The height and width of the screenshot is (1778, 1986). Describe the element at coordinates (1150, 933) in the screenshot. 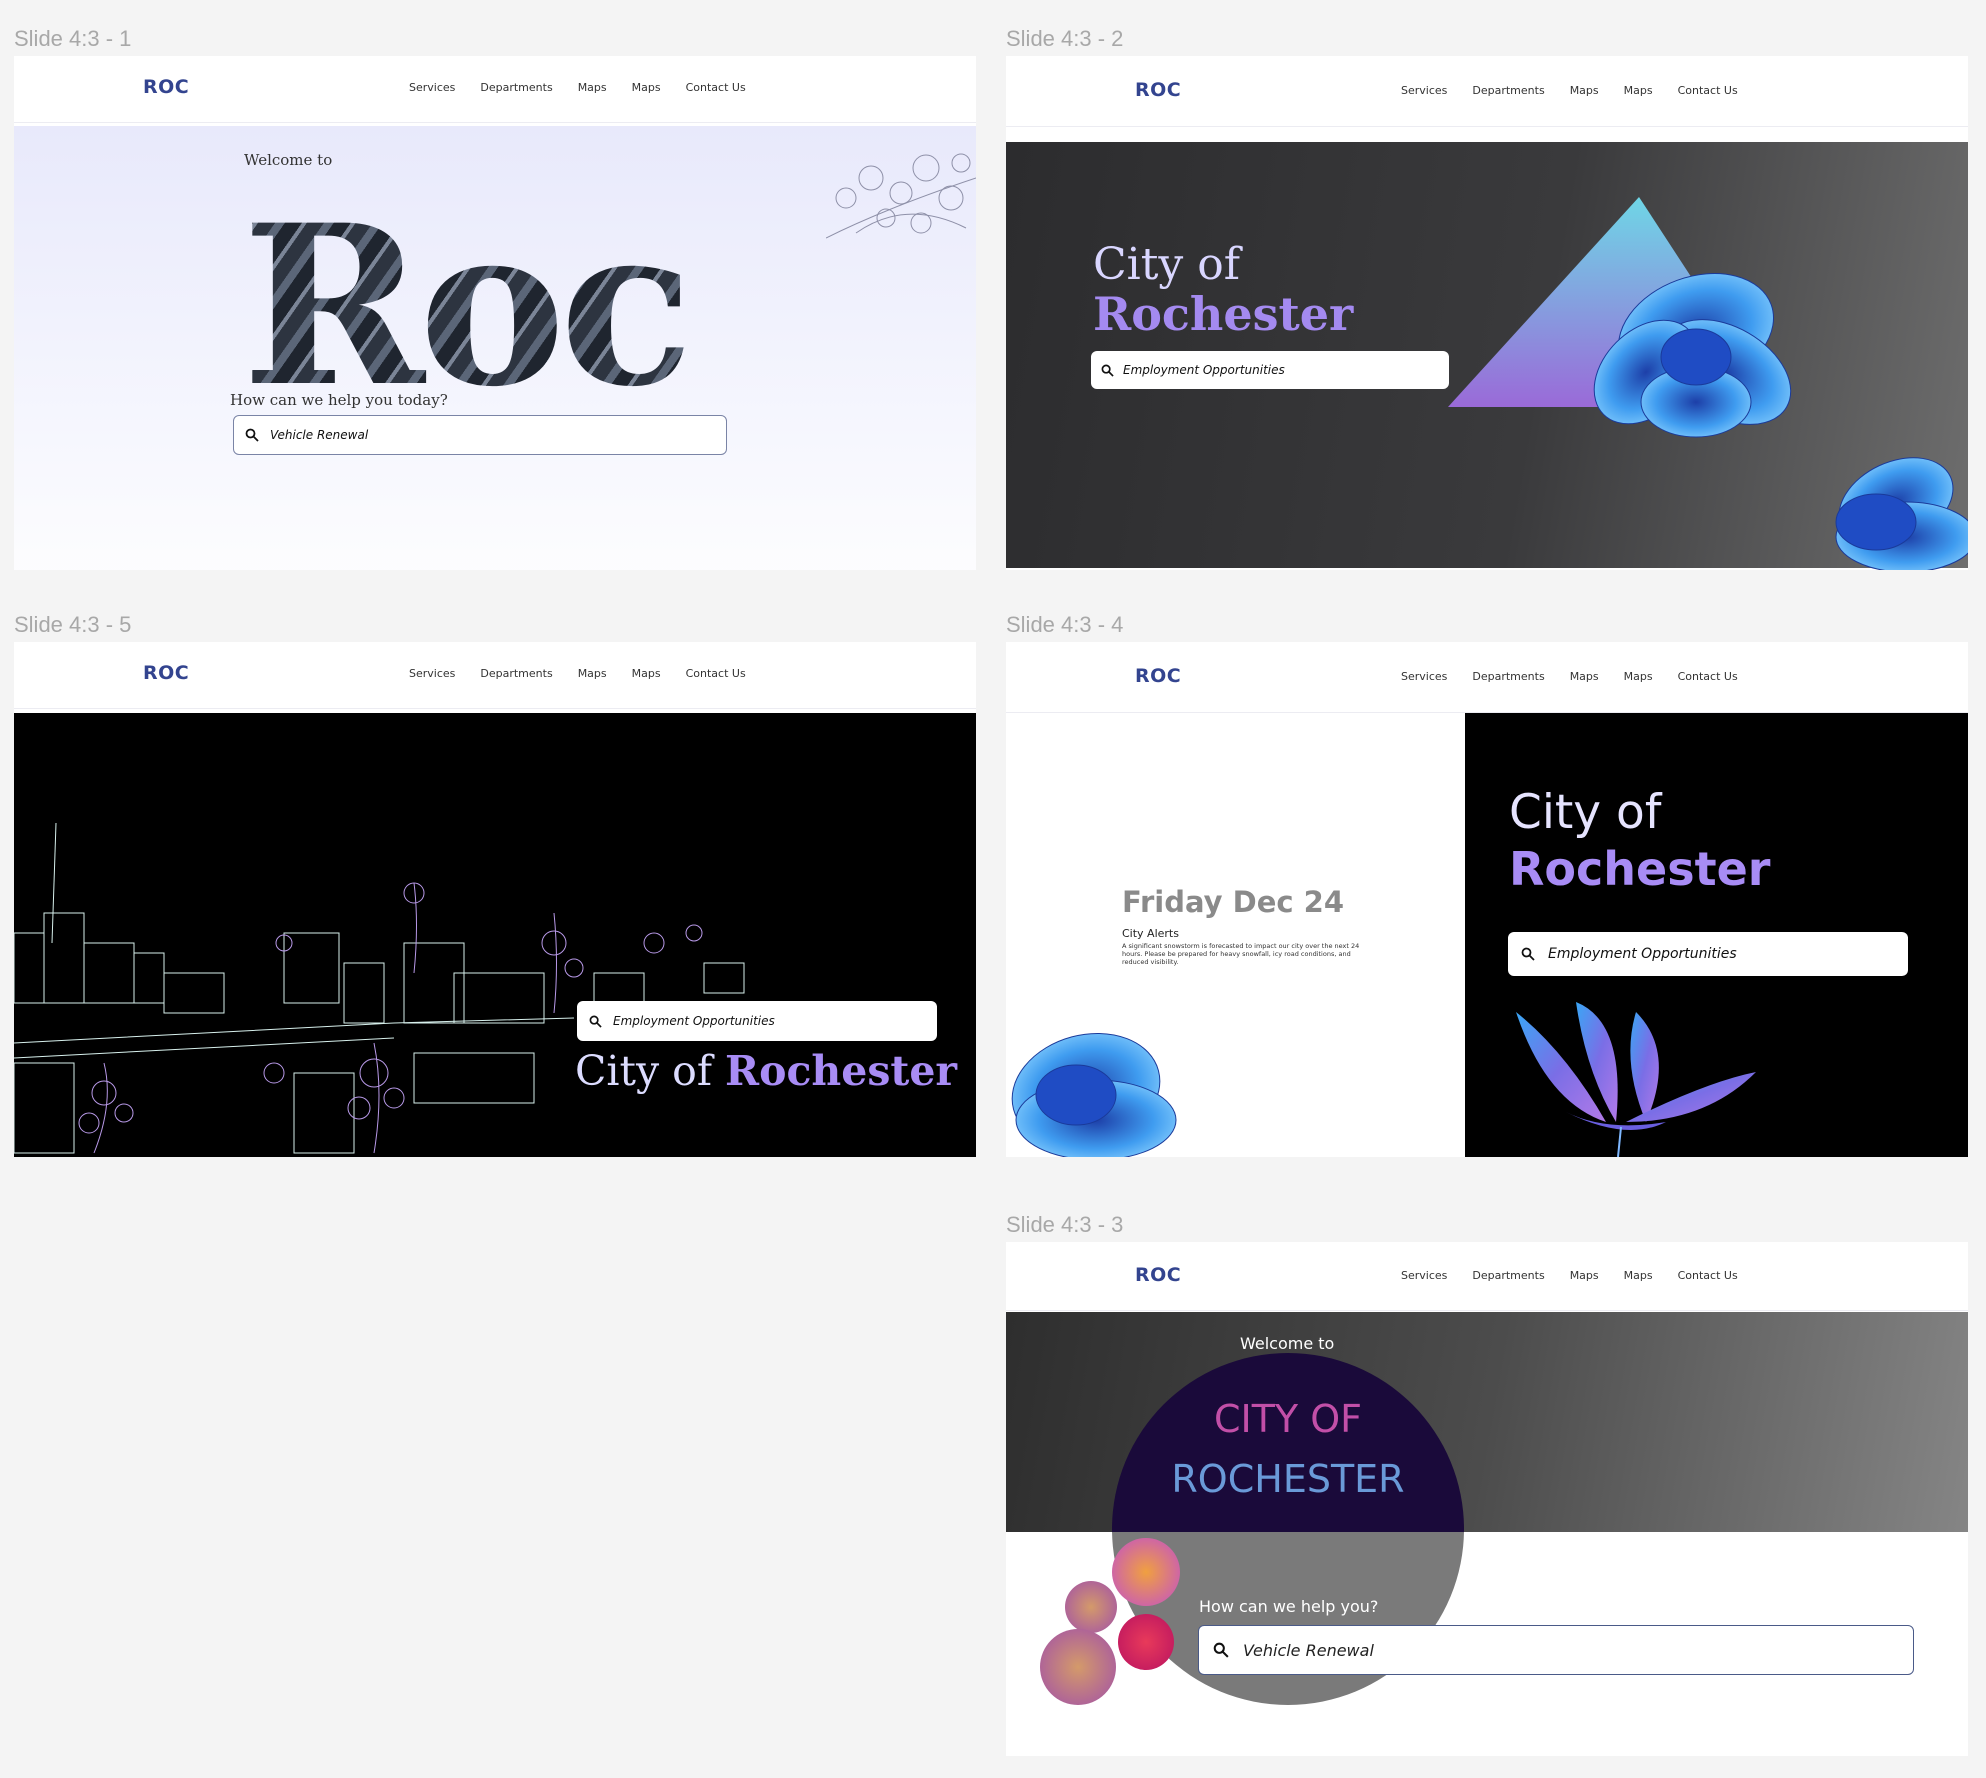

I see `alerts-title: City Alerts` at that location.